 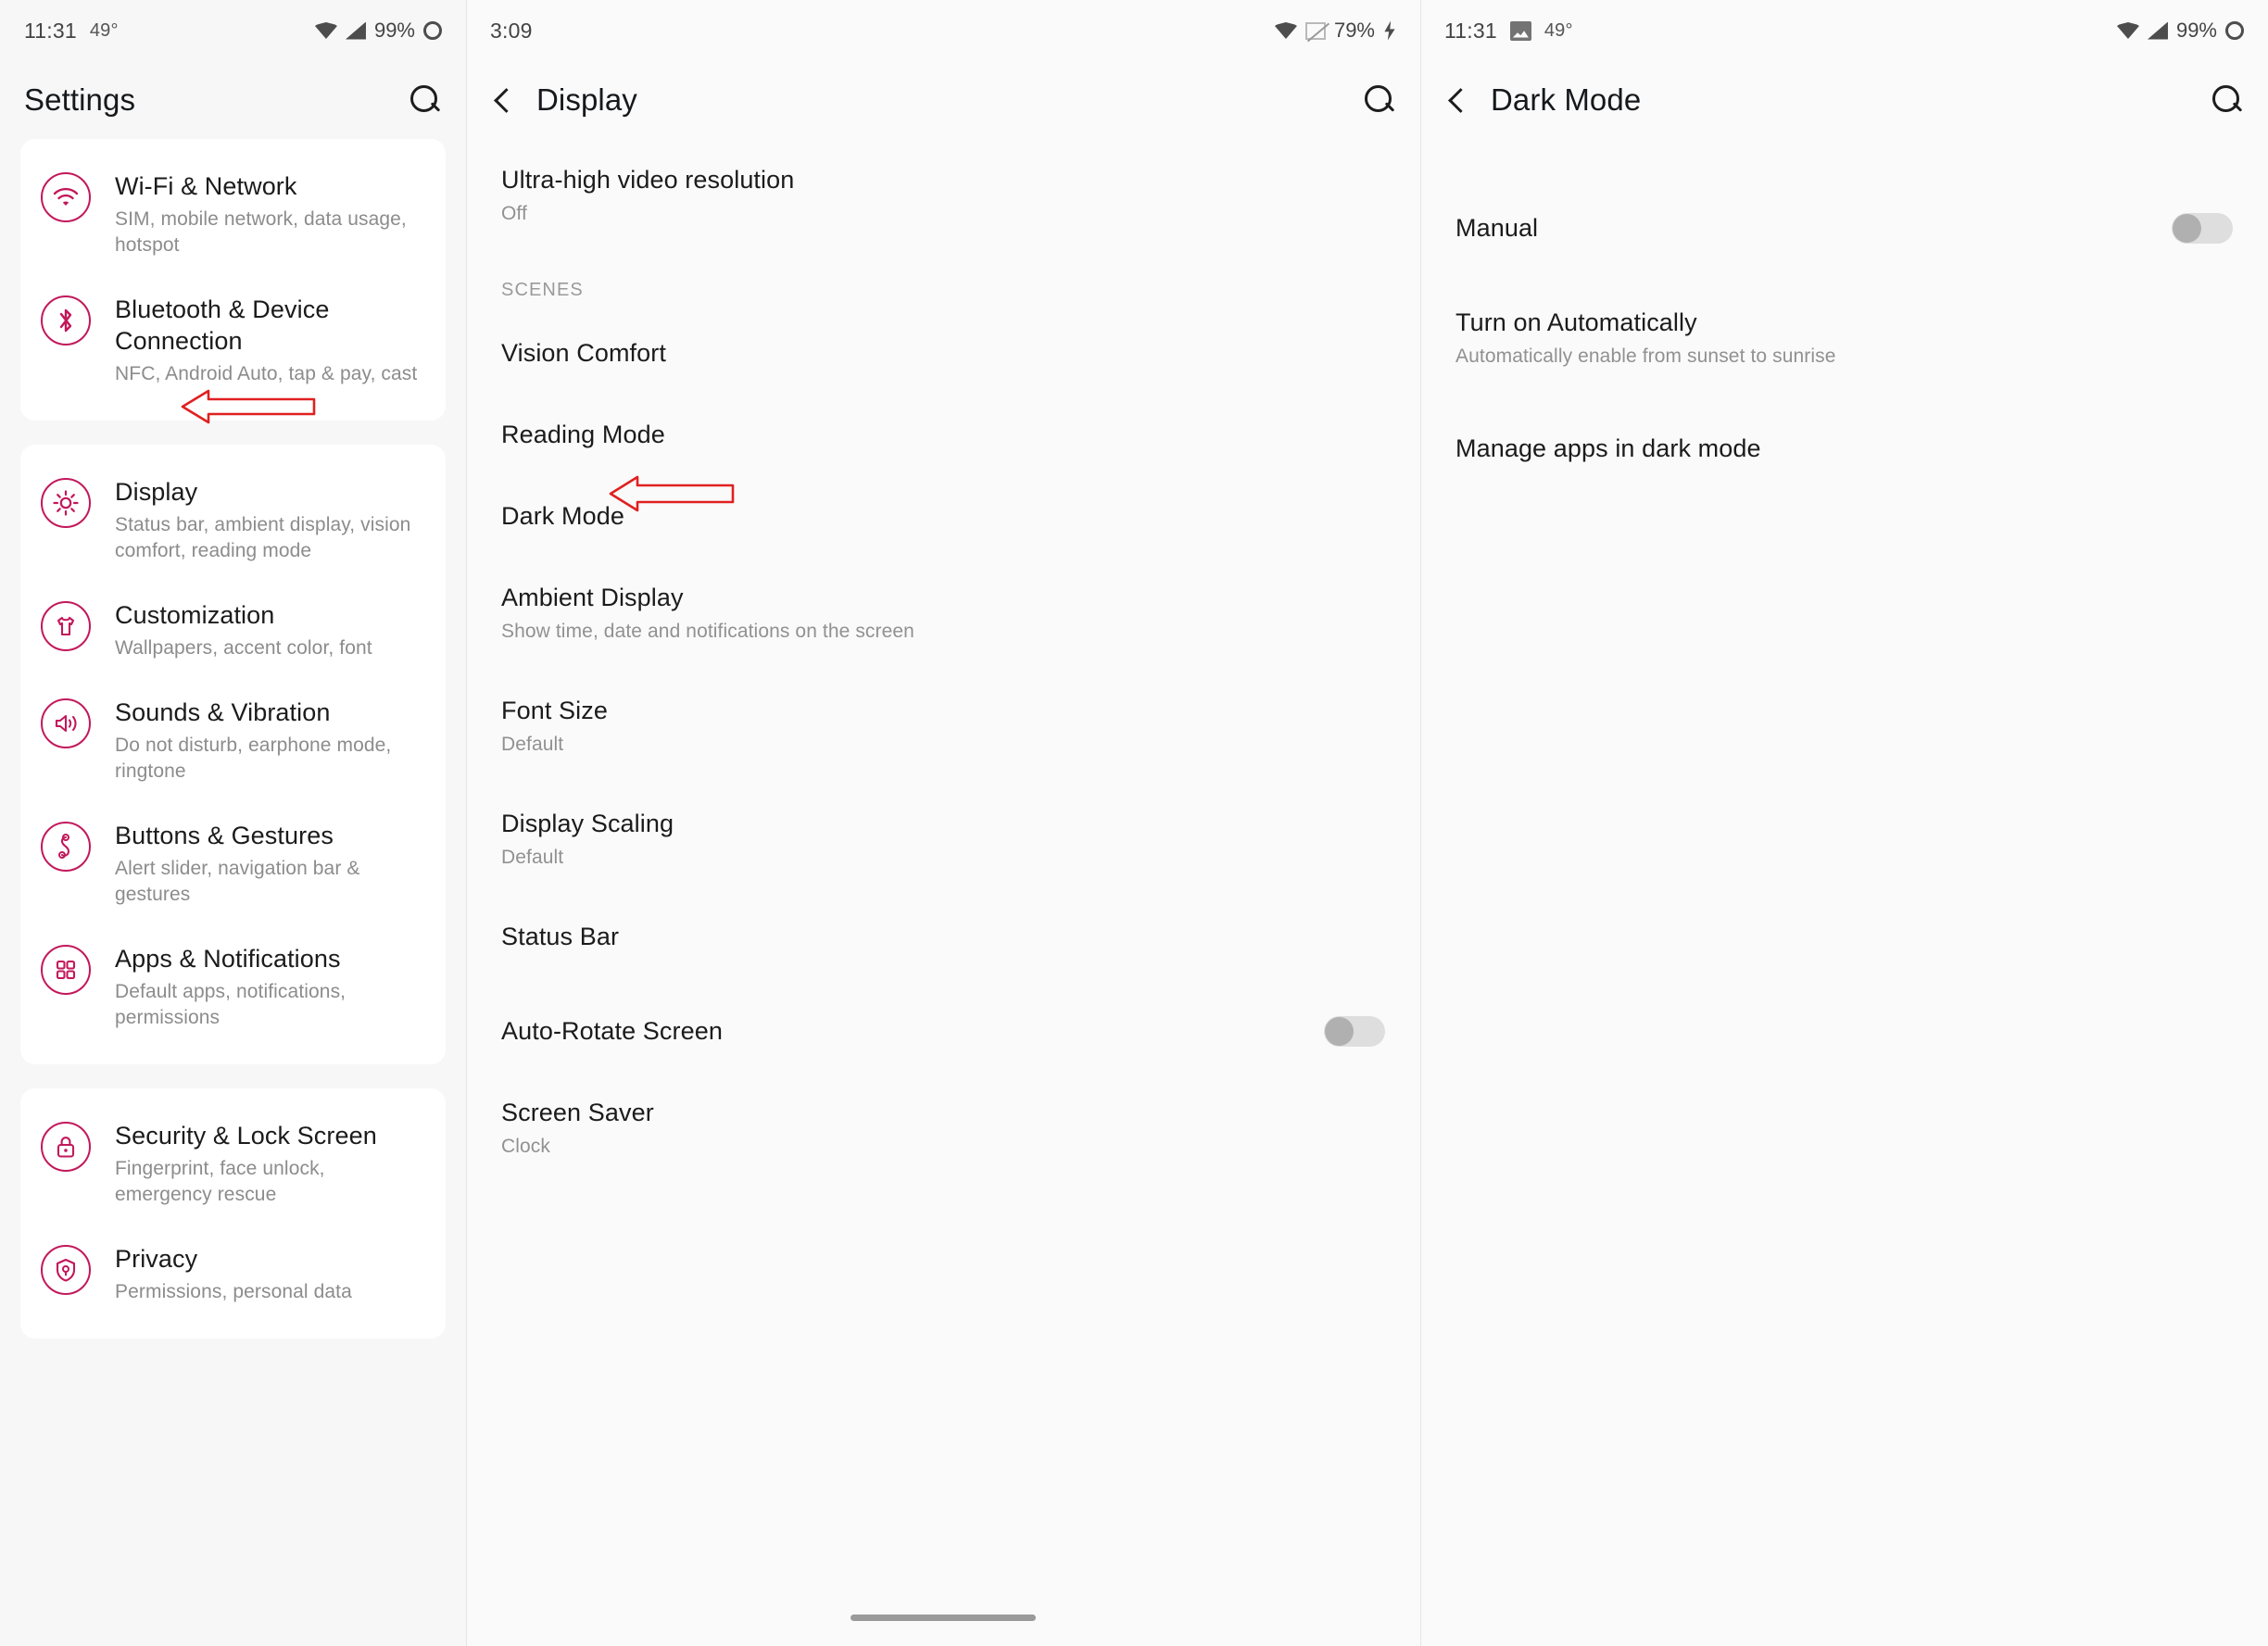 I want to click on list-item-label: Dark Mode, so click(x=562, y=516).